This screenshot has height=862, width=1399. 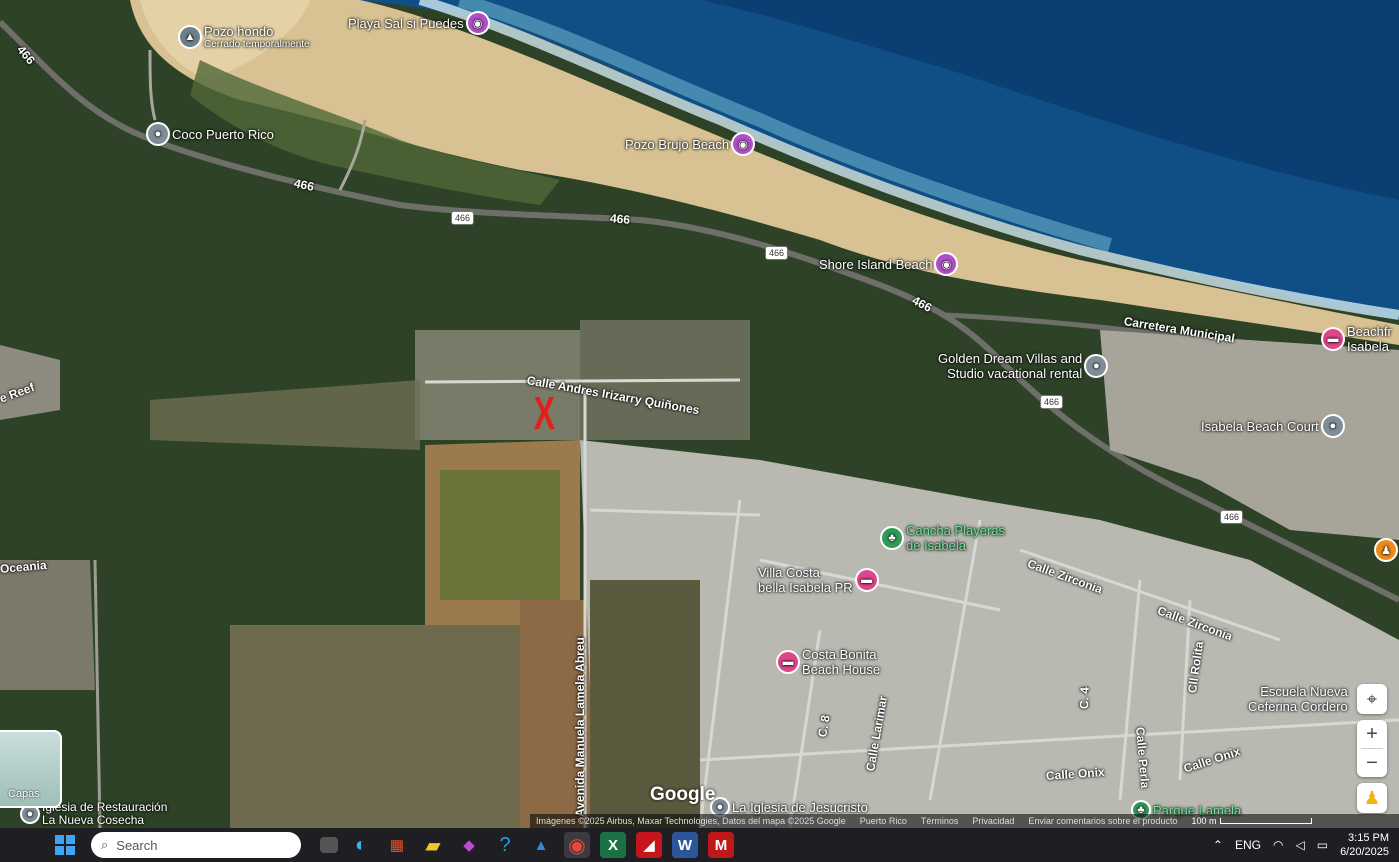 I want to click on scale-bar, so click(x=1266, y=821).